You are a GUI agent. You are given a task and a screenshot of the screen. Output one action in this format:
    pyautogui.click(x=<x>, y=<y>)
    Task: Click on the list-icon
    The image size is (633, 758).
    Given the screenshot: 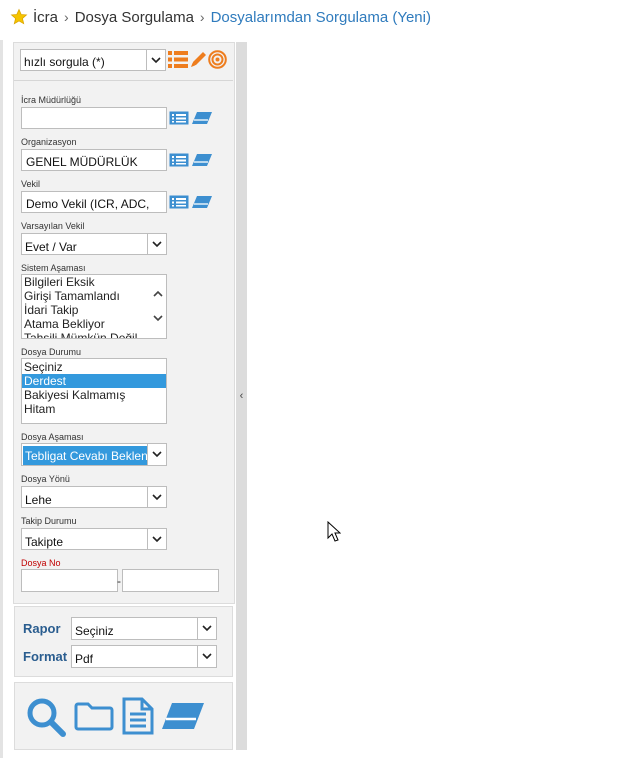 What is the action you would take?
    pyautogui.click(x=178, y=59)
    